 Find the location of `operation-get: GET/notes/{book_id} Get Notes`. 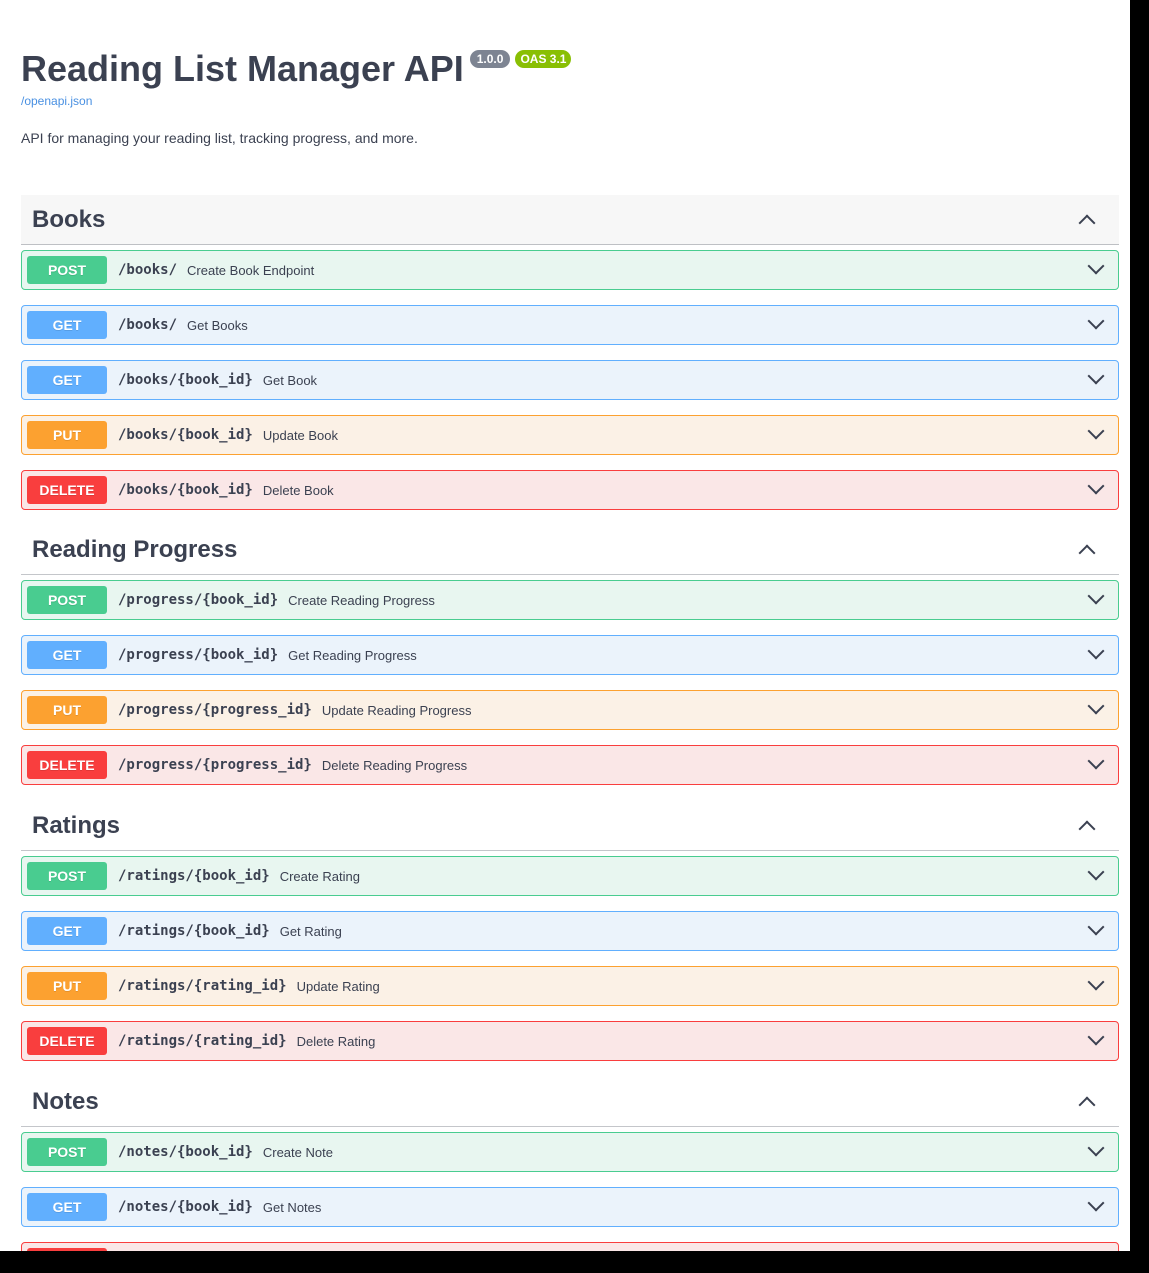

operation-get: GET/notes/{book_id} Get Notes is located at coordinates (570, 1207).